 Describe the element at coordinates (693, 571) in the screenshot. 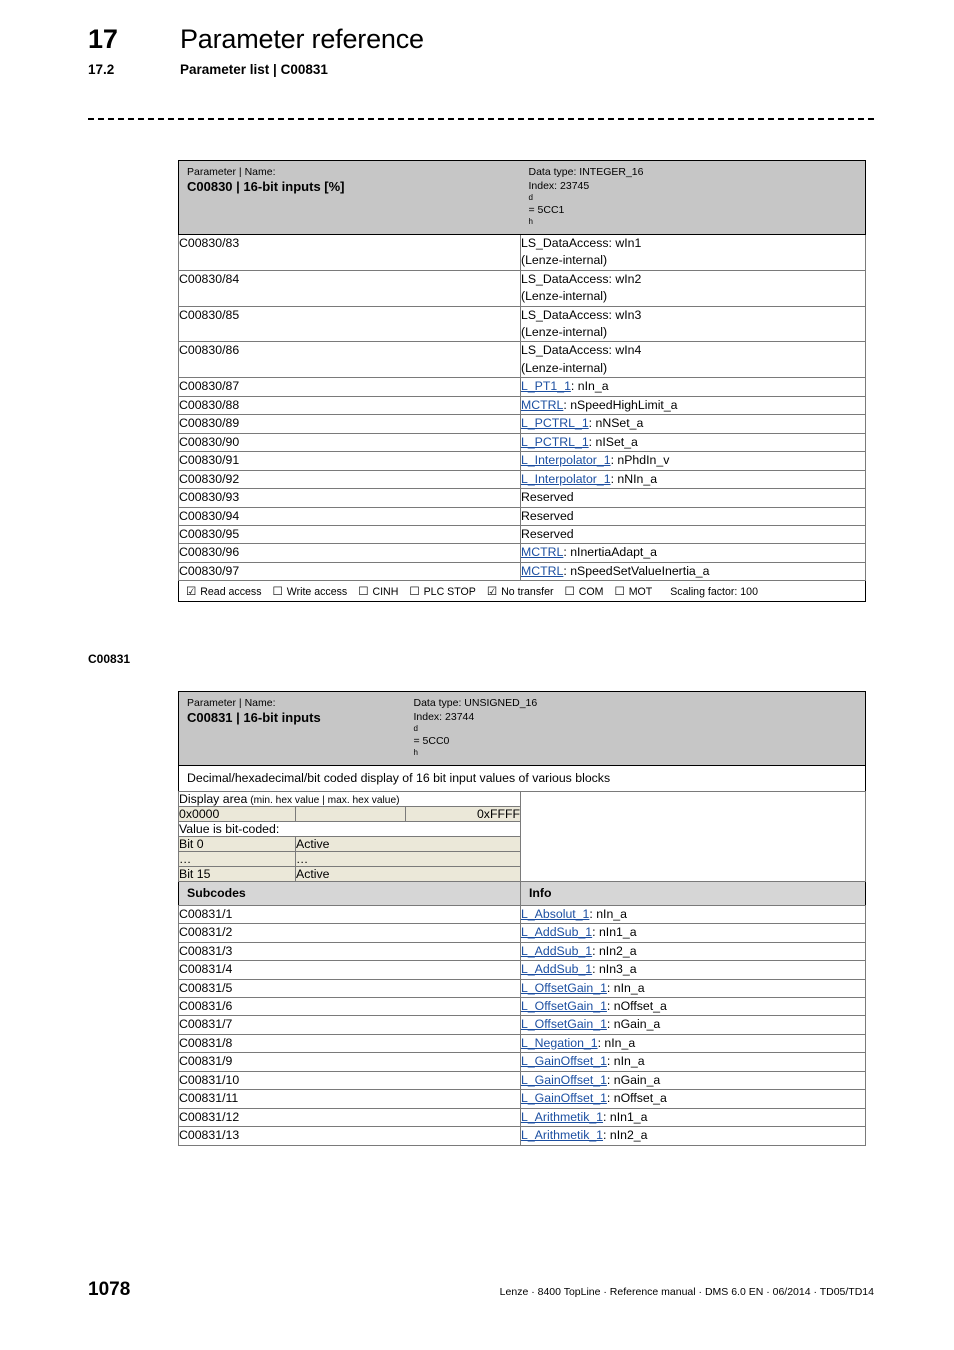

I see `info-cell: MCTRL: nSpeedSetValueInertia_a` at that location.